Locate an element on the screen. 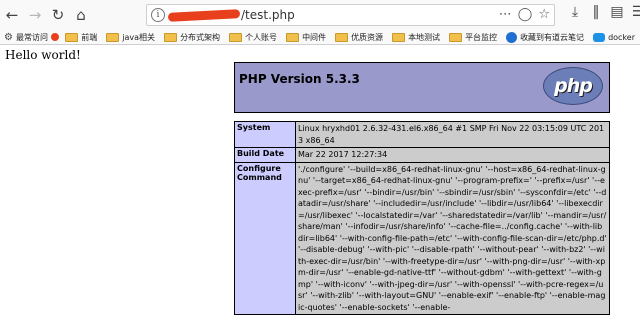 This screenshot has width=640, height=315. table-row: Build Date Mar 22 2017 12:27:34 is located at coordinates (422, 155).